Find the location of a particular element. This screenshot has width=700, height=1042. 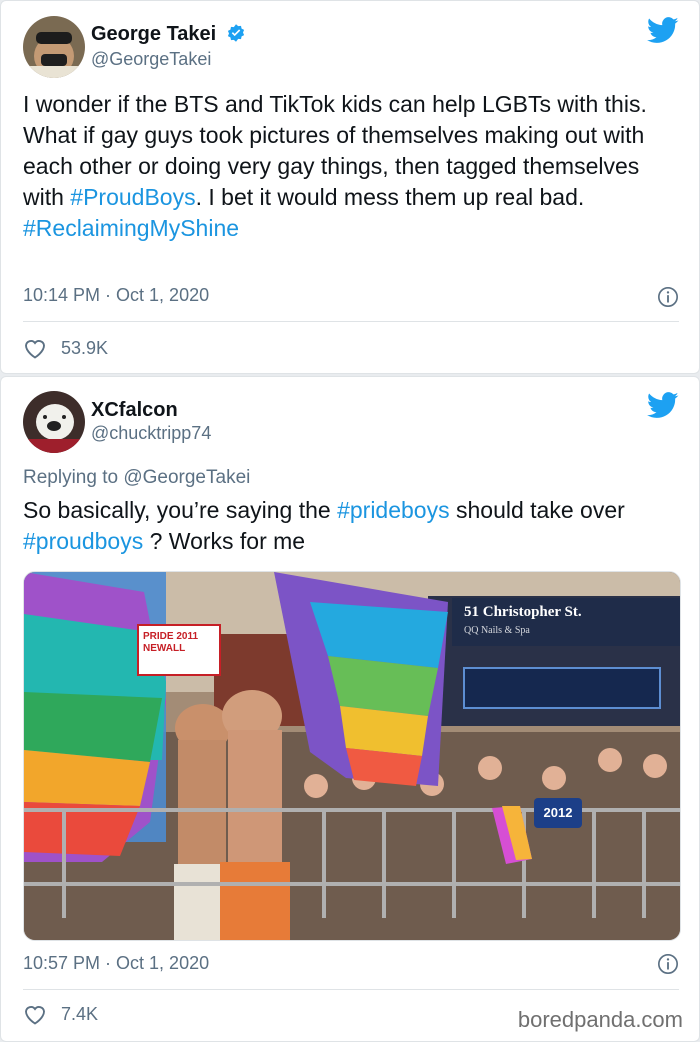

handle: @chucktripp74 is located at coordinates (151, 433).